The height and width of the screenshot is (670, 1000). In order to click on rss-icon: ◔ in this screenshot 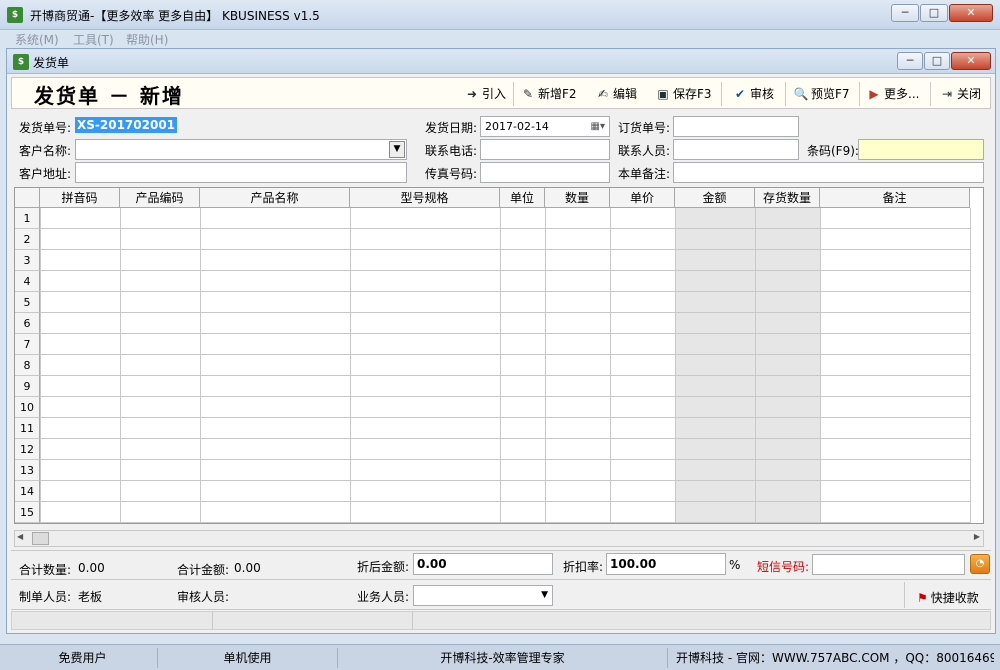, I will do `click(980, 564)`.